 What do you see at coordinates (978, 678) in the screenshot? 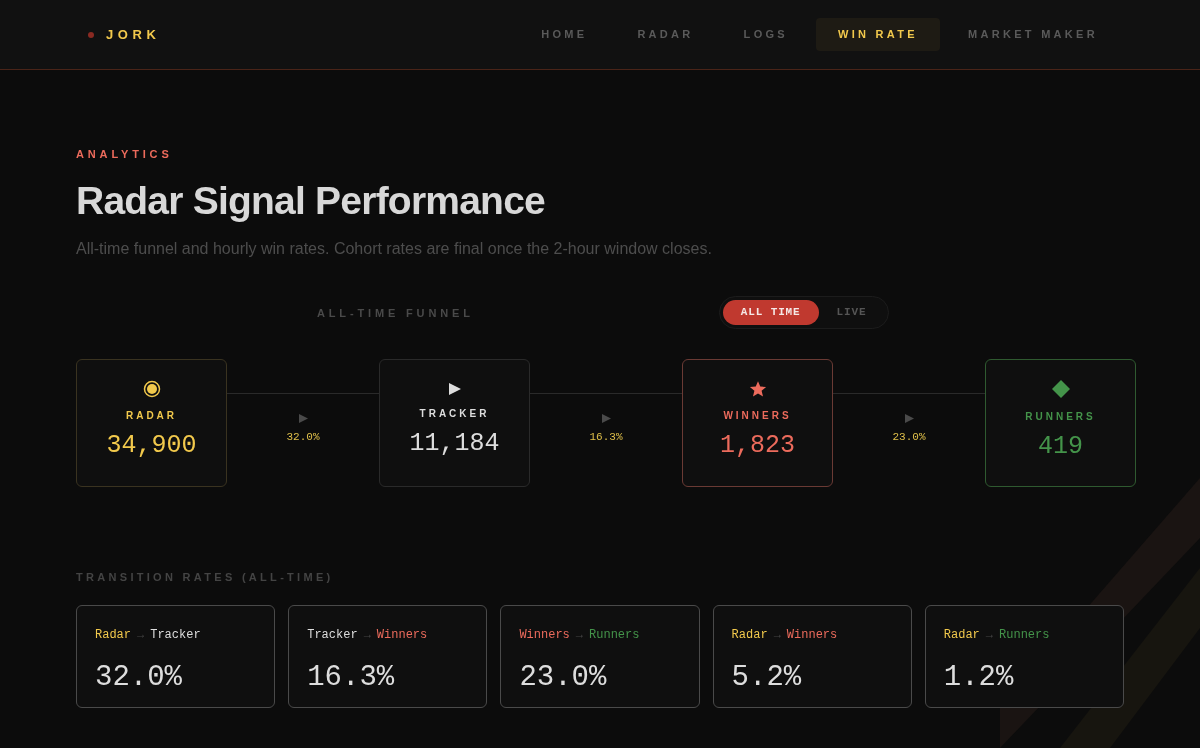
I see `rate-value: 1.2%` at bounding box center [978, 678].